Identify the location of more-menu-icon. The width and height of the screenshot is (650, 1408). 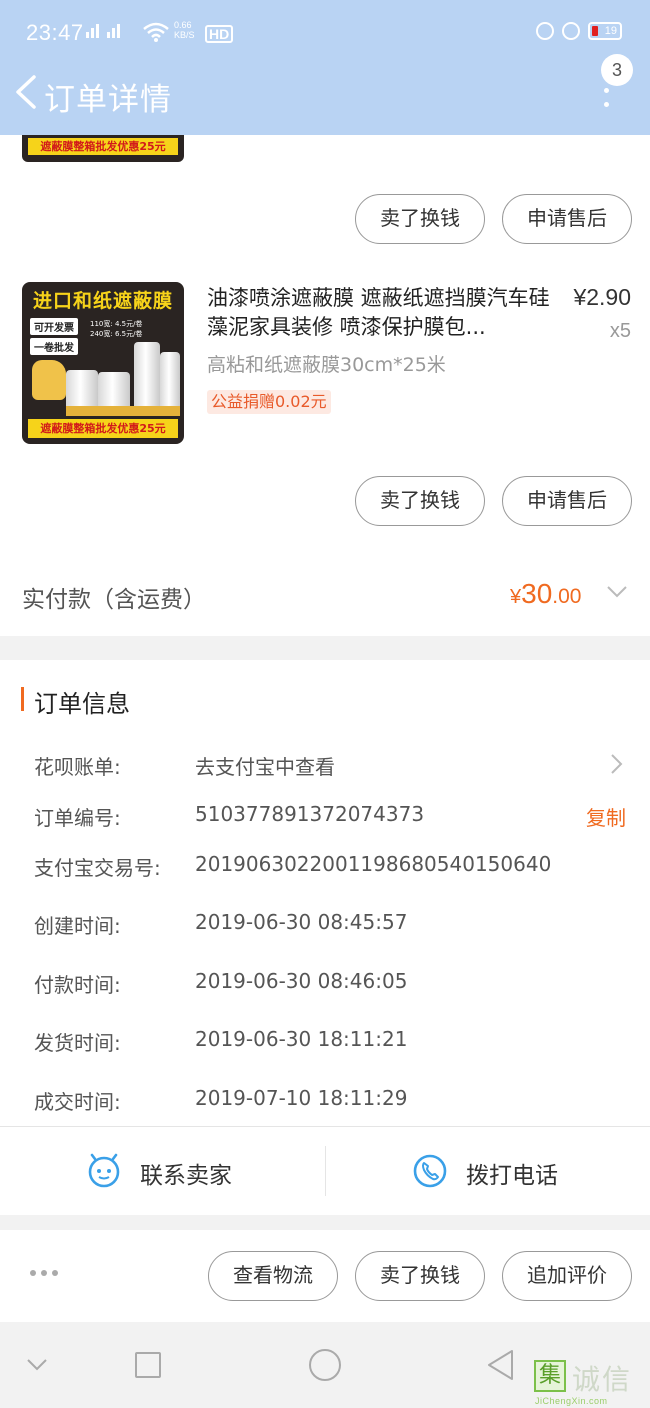
(606, 97).